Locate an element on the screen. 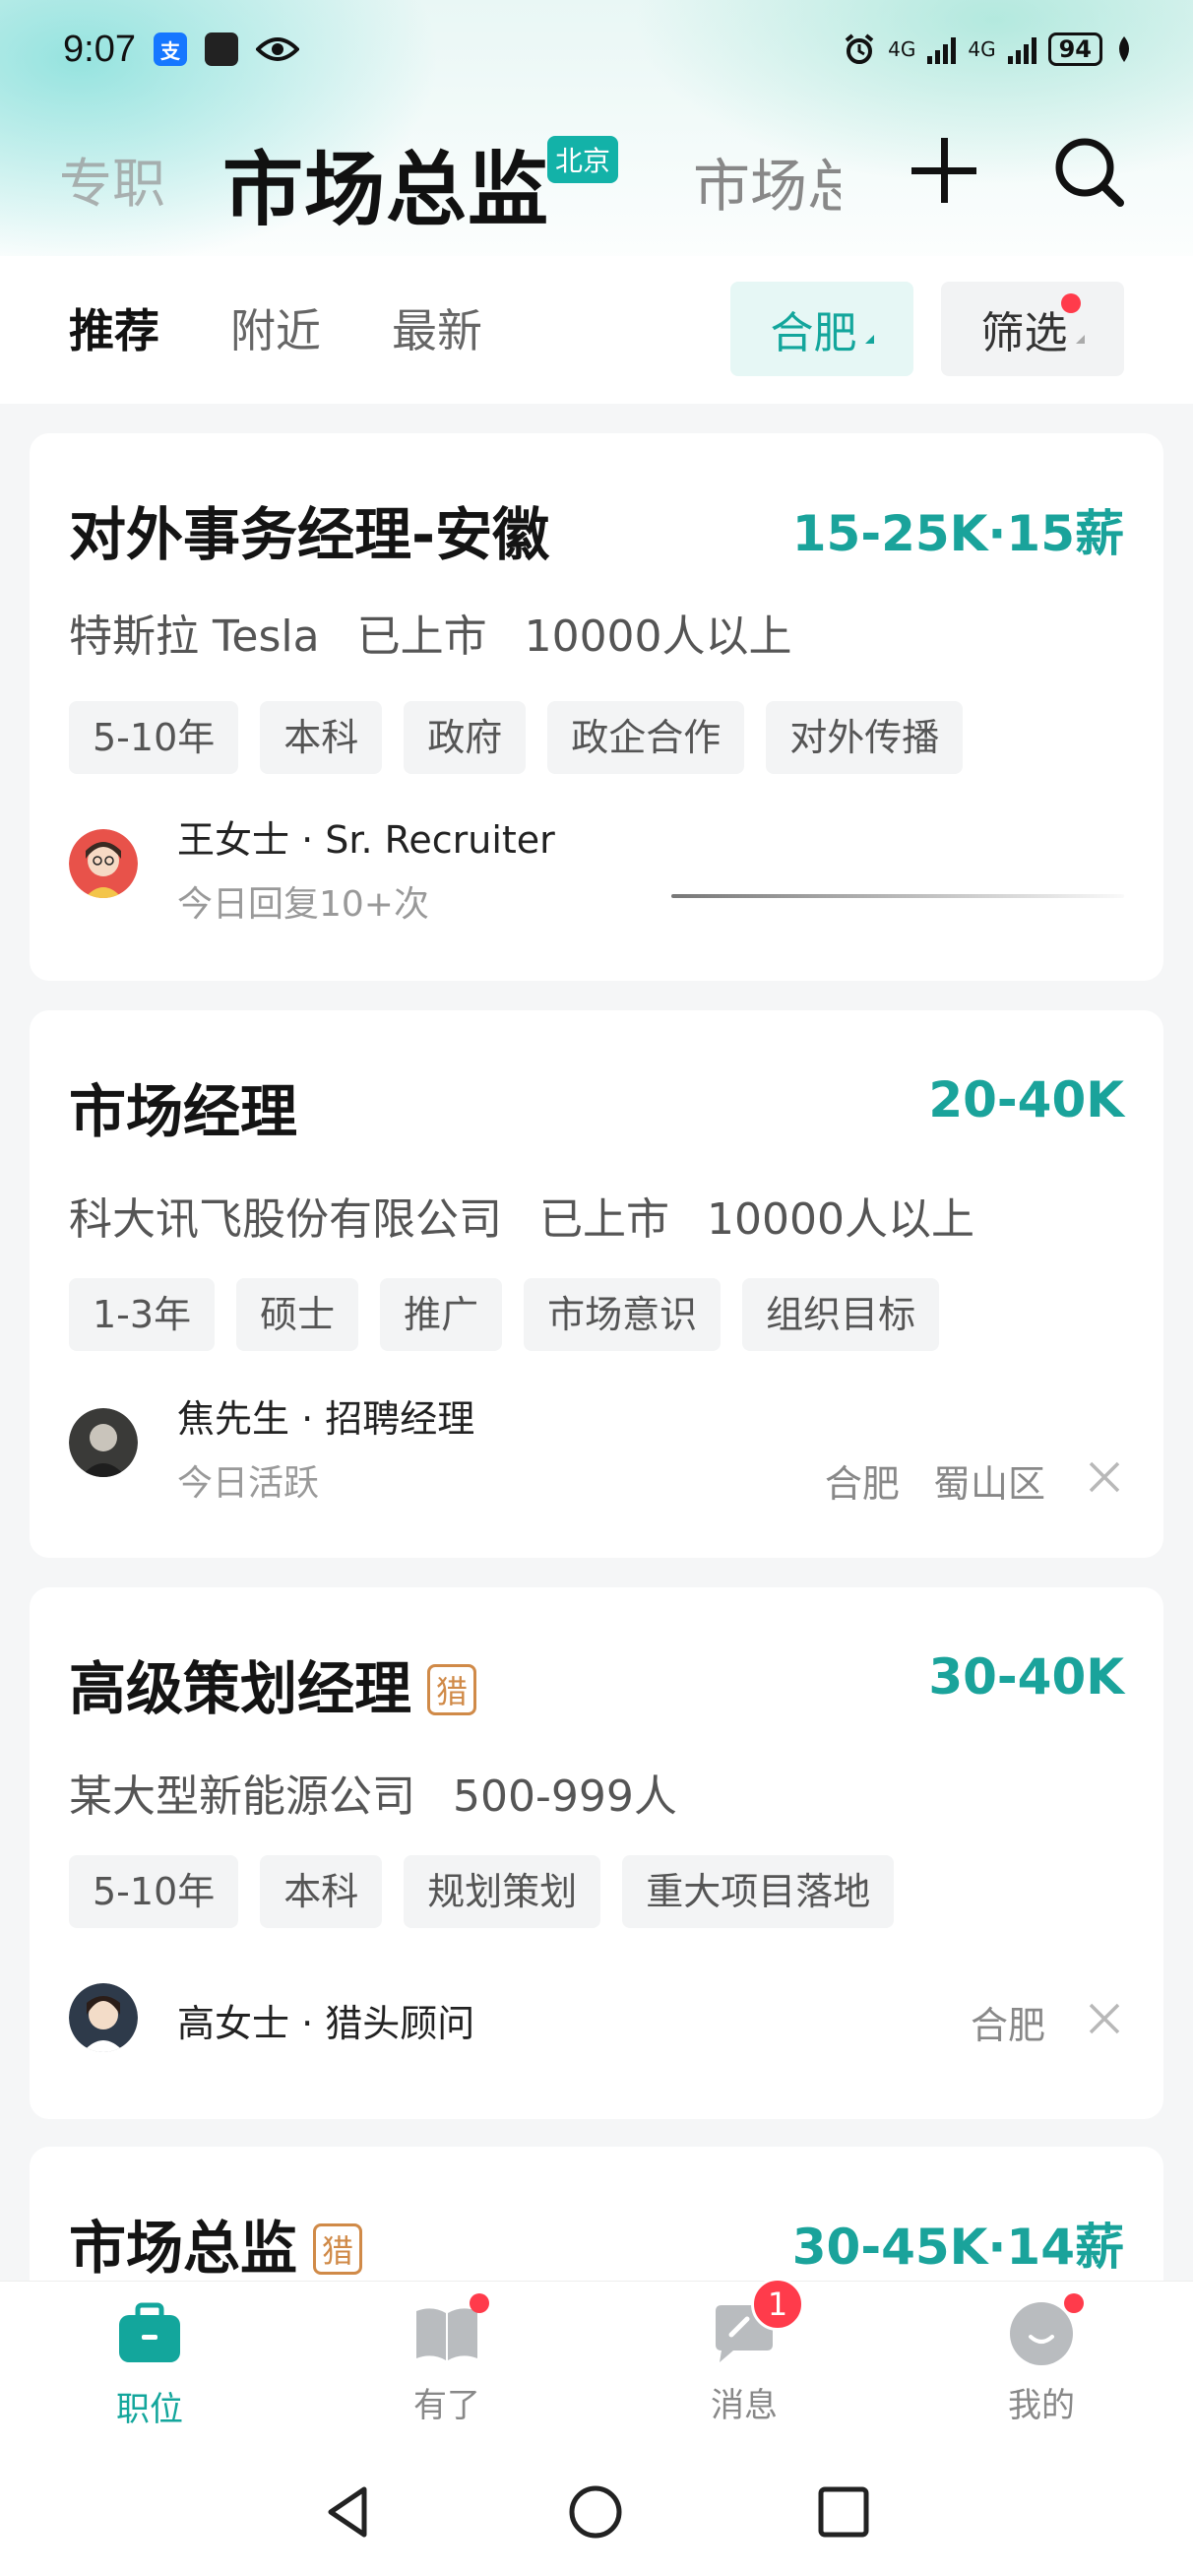 The image size is (1193, 2576). filter-button-label: 筛选 is located at coordinates (1024, 333).